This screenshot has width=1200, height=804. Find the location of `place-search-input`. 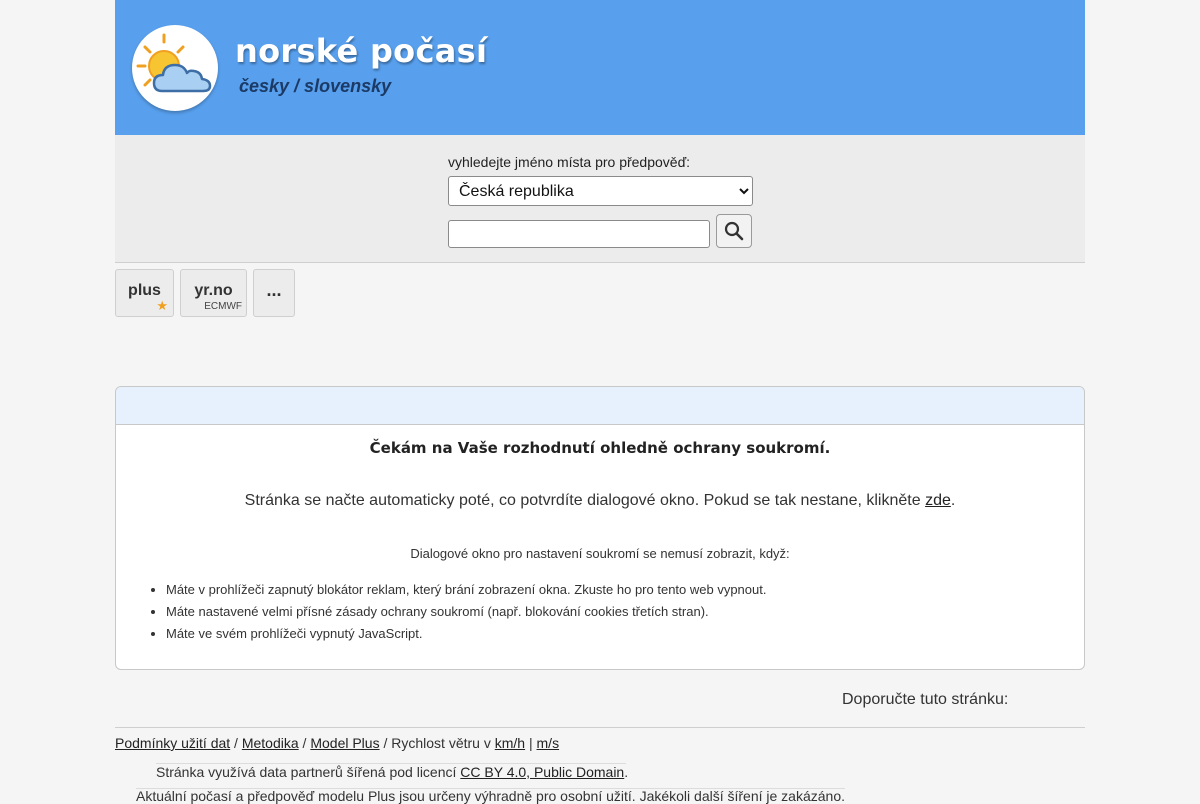

place-search-input is located at coordinates (579, 234).